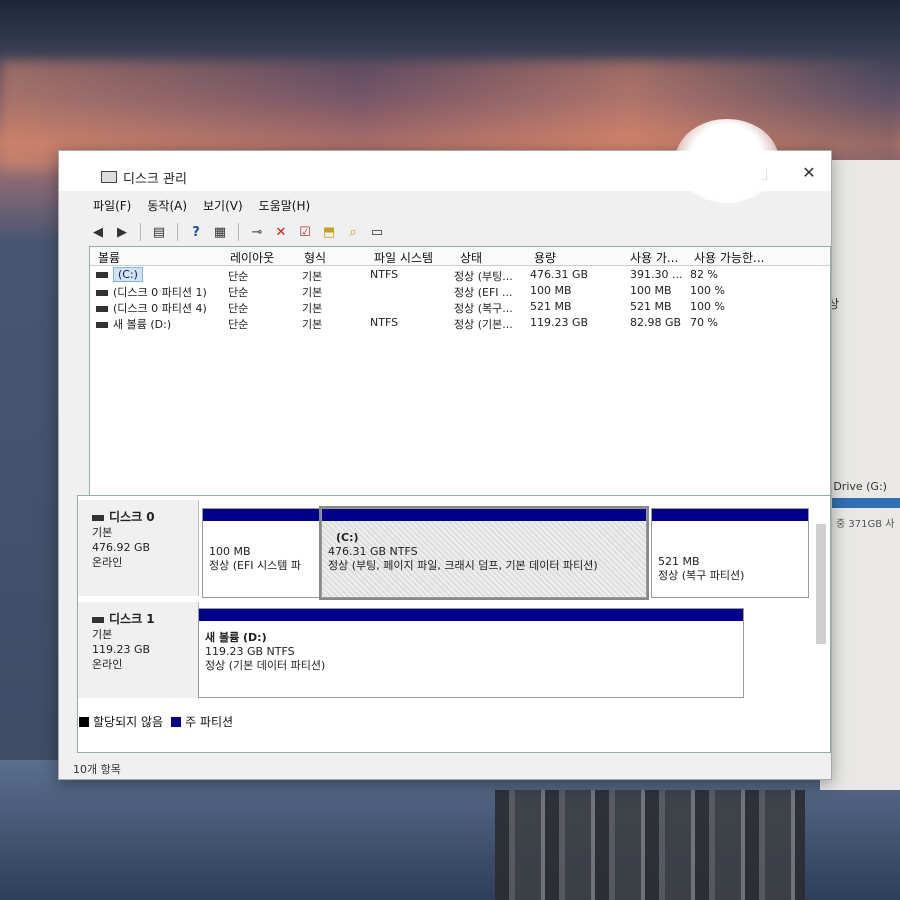 The height and width of the screenshot is (900, 900). I want to click on disk-management-icon, so click(109, 177).